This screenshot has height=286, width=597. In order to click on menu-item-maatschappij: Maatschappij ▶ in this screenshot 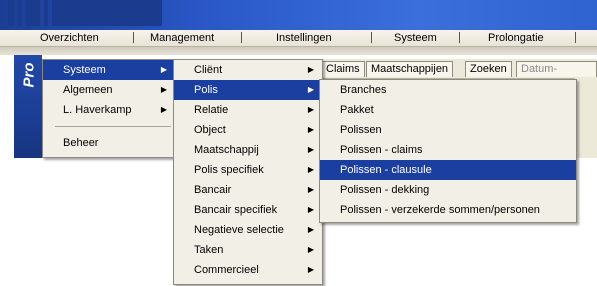, I will do `click(248, 150)`.